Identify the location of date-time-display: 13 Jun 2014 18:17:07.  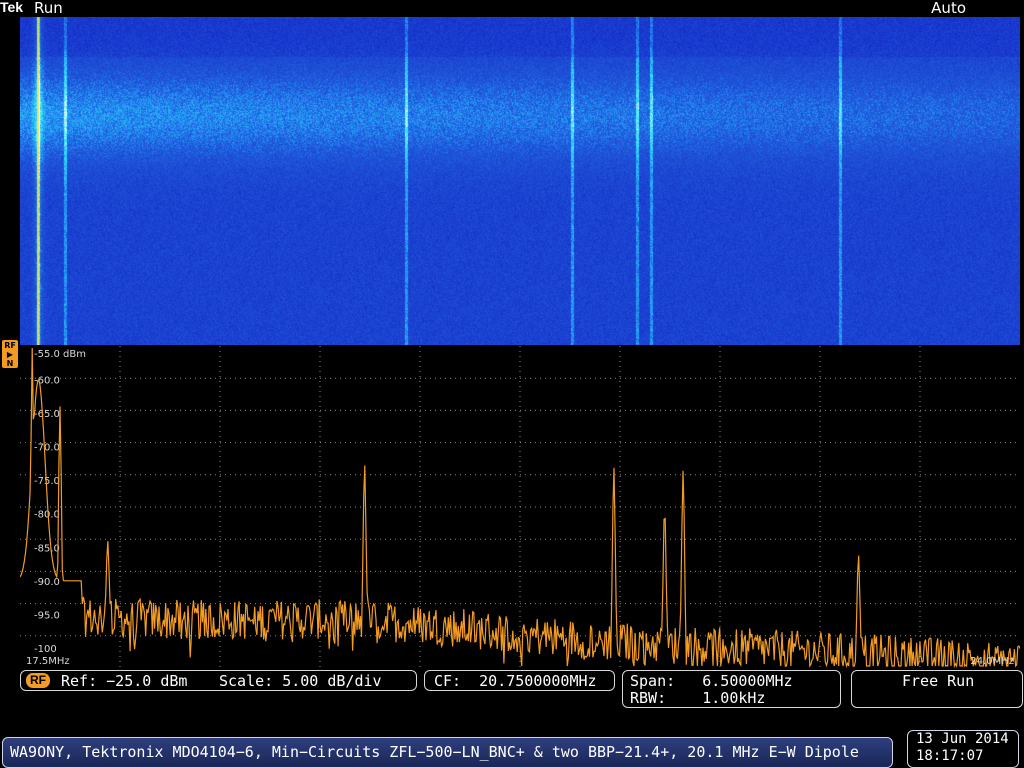
(963, 749).